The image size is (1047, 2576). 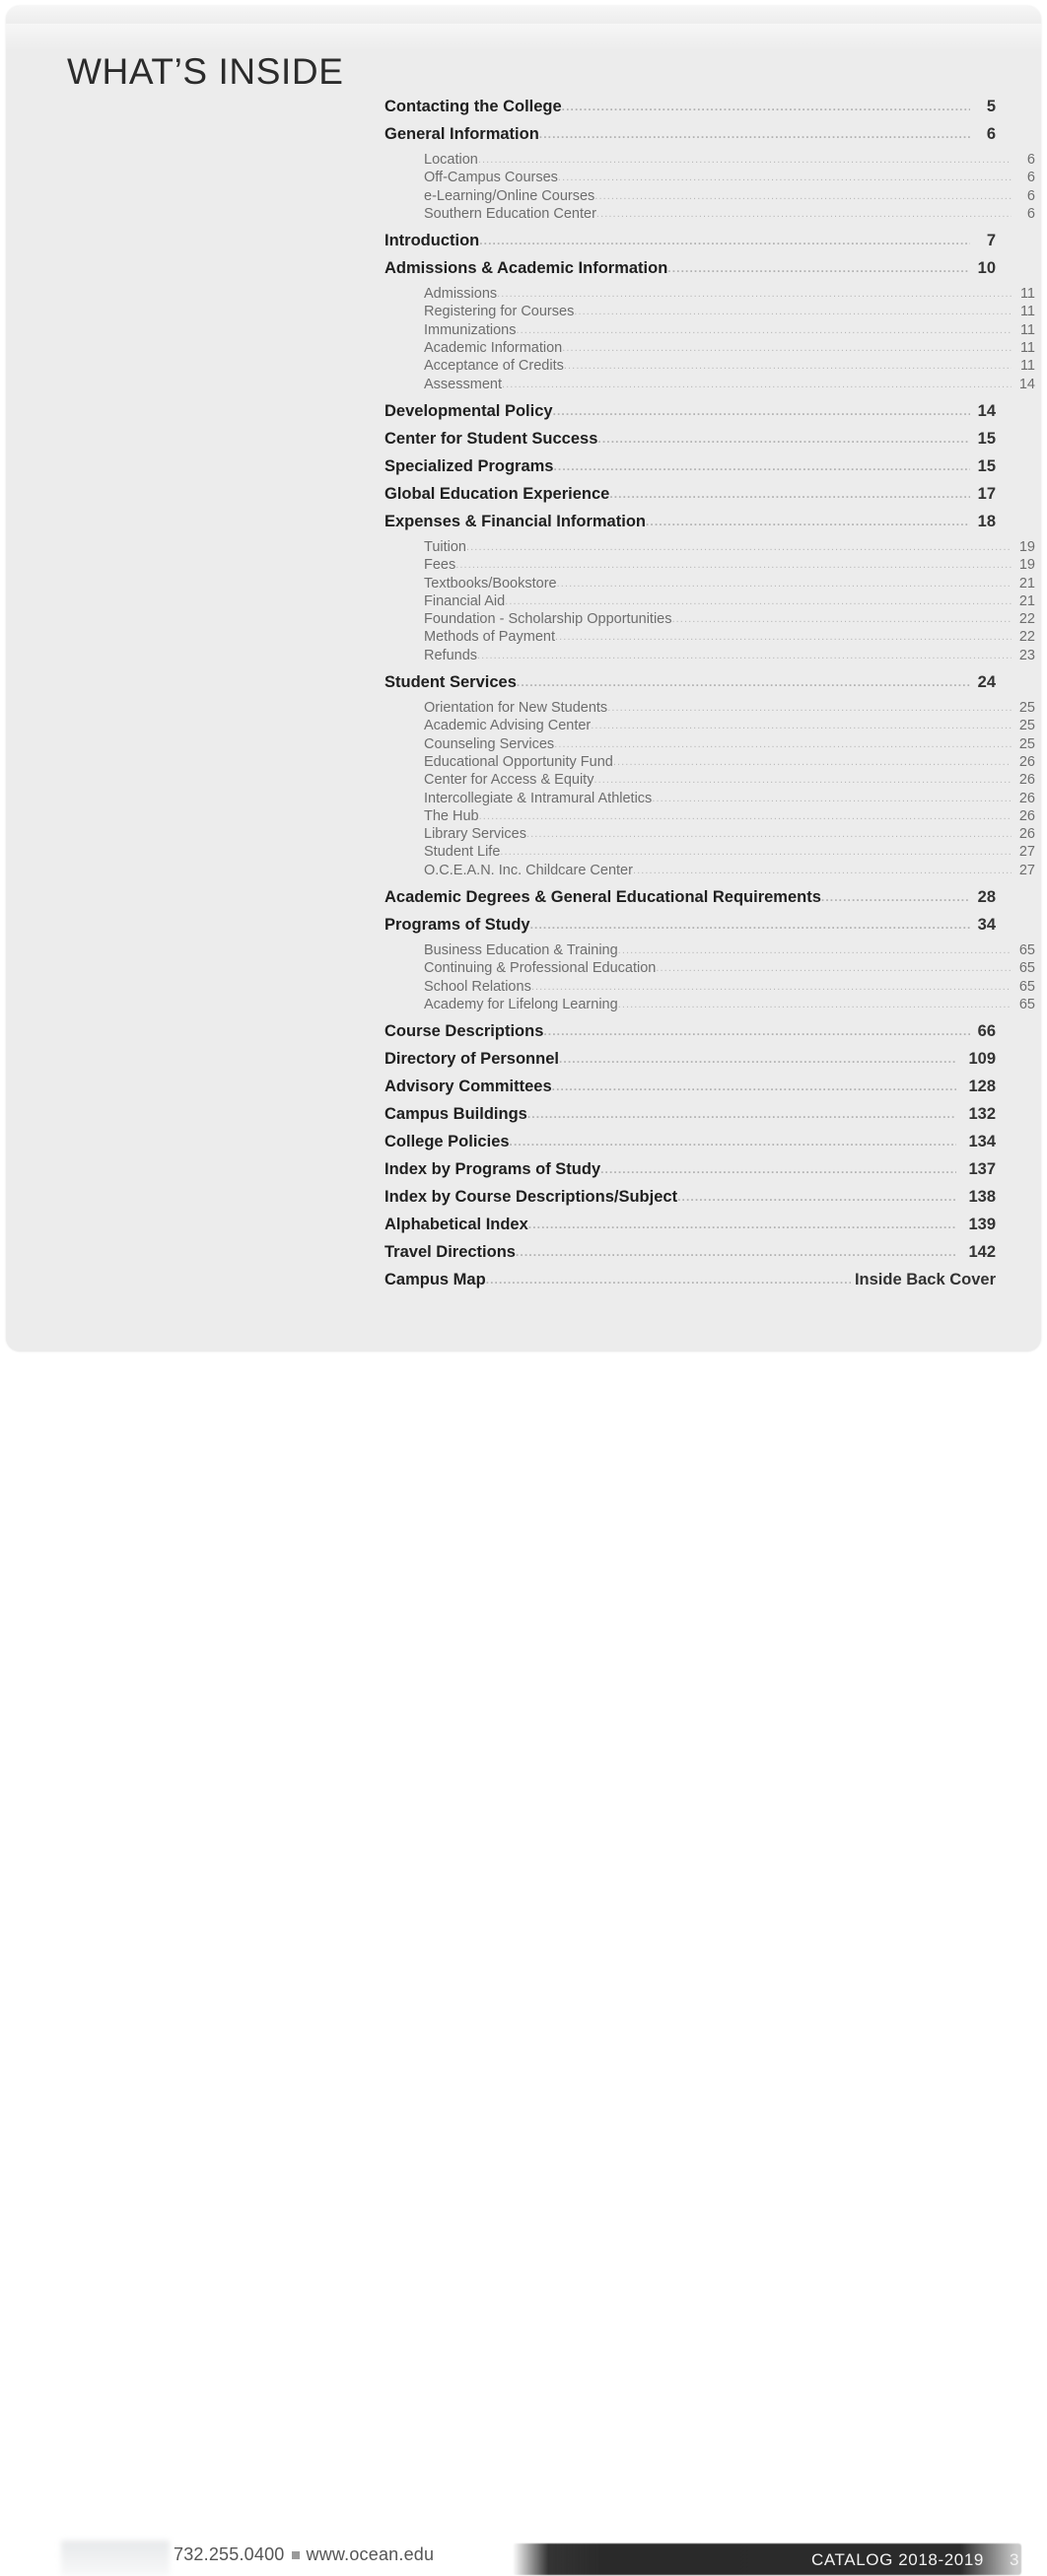 I want to click on toc-entry-major: Introduction7, so click(x=690, y=245).